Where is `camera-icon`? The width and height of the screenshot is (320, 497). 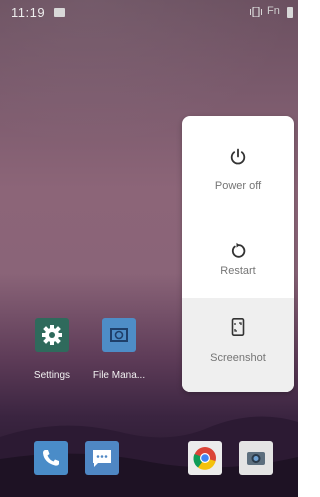
camera-icon is located at coordinates (256, 458).